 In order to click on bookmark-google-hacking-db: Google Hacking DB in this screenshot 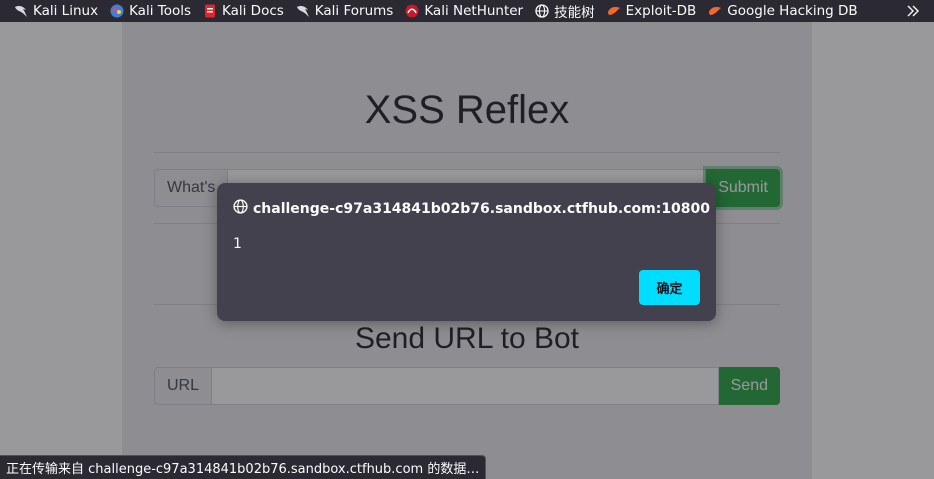, I will do `click(783, 11)`.